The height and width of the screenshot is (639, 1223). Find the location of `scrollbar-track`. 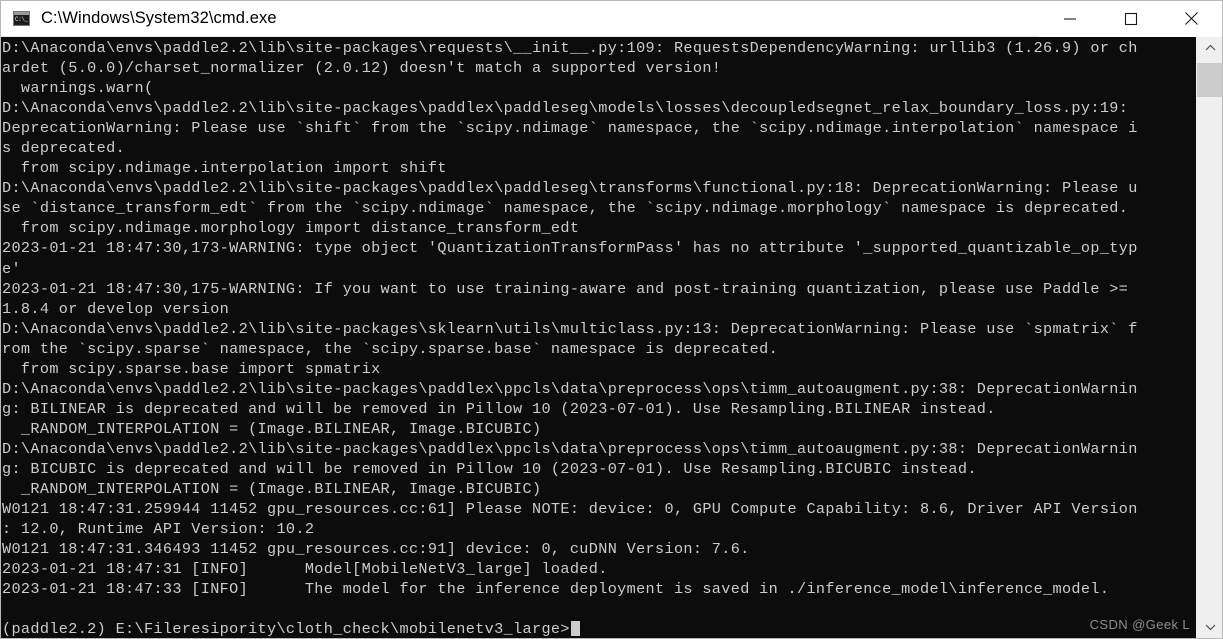

scrollbar-track is located at coordinates (1209, 337).